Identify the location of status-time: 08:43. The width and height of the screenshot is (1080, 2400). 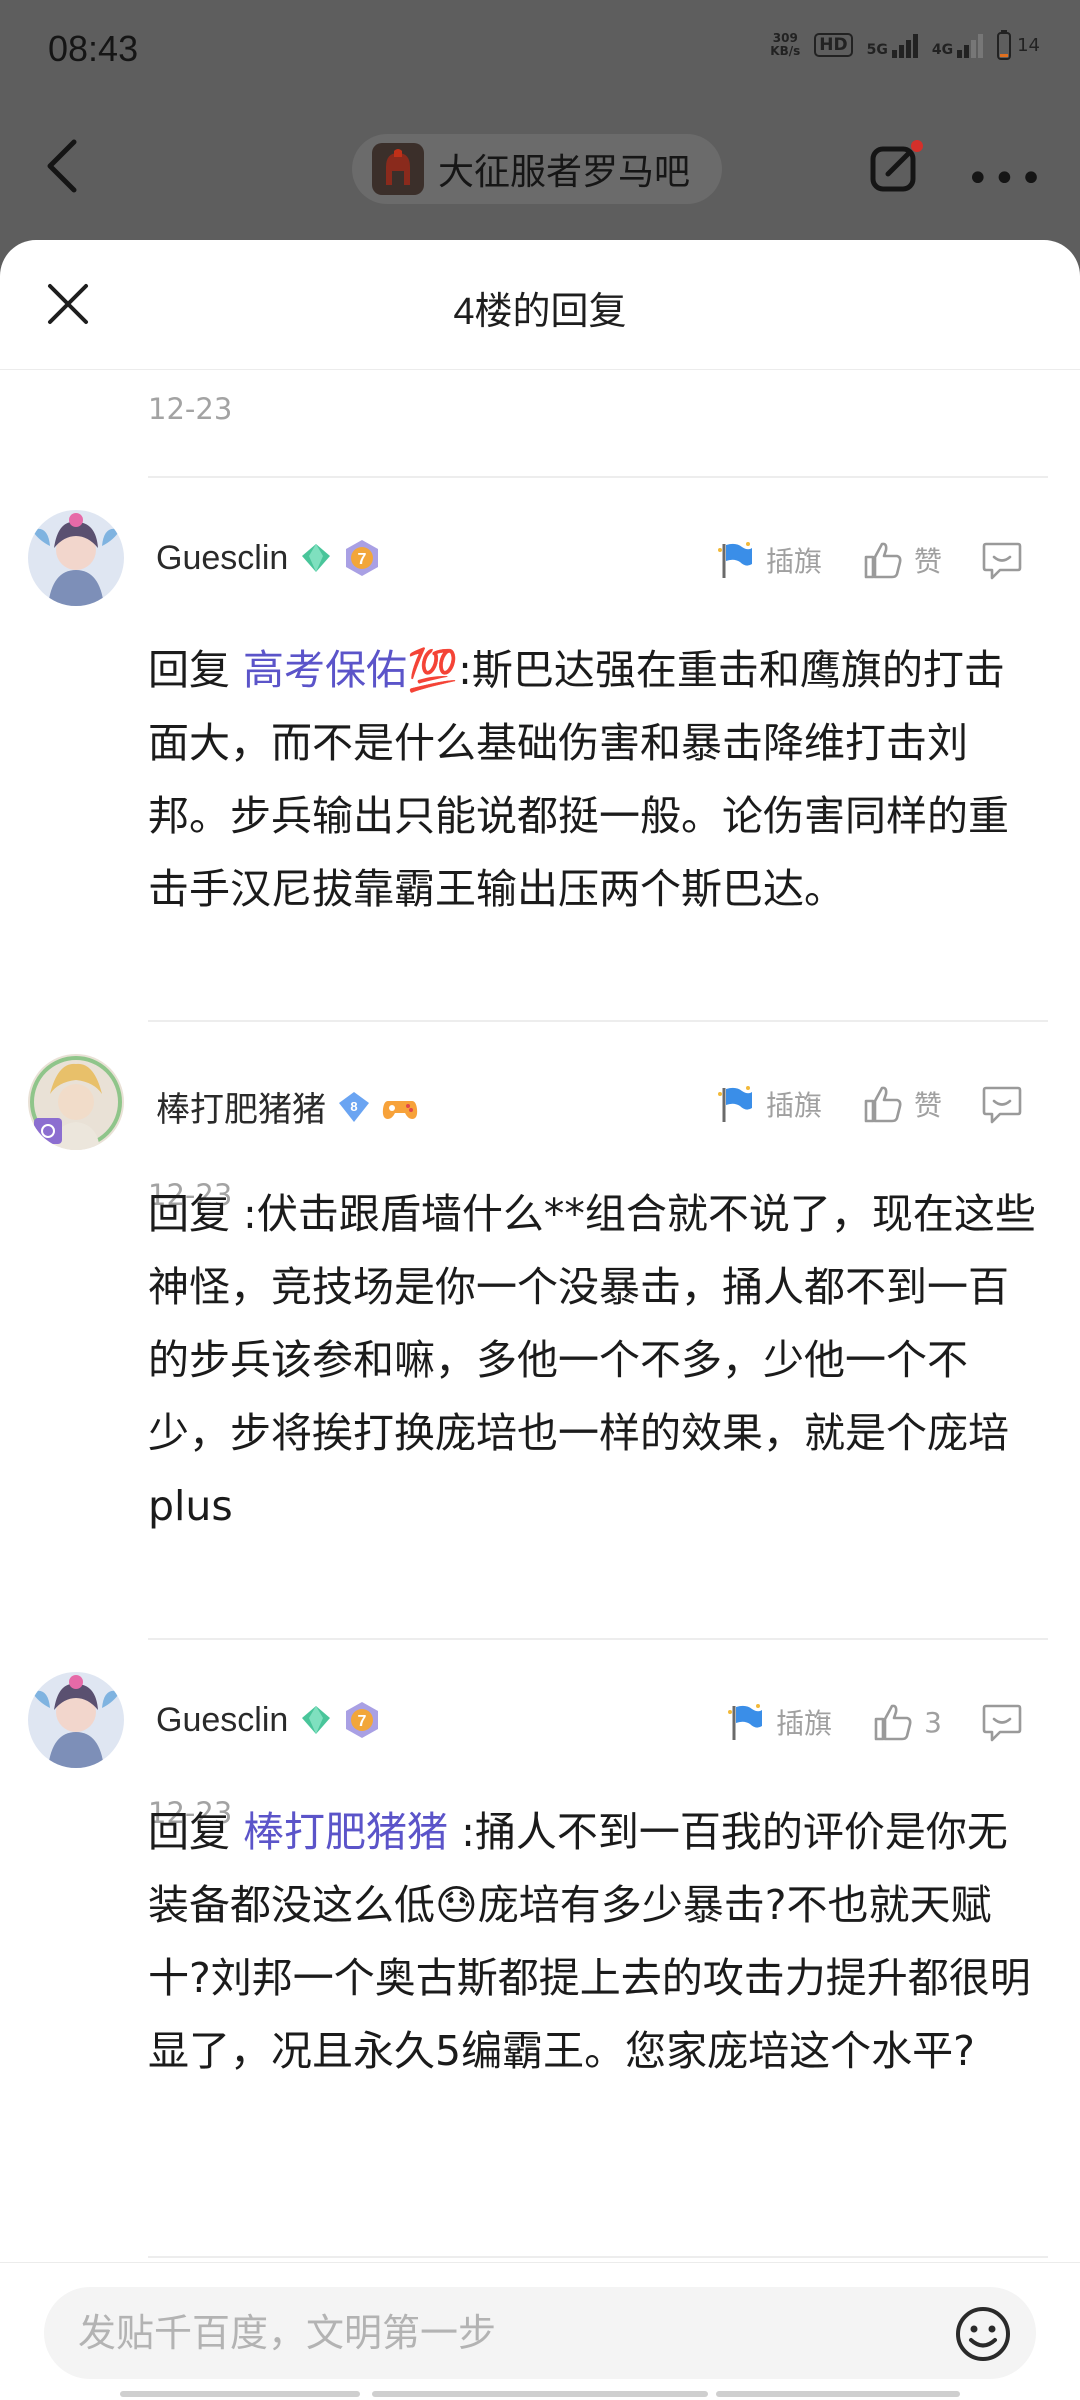
(93, 48).